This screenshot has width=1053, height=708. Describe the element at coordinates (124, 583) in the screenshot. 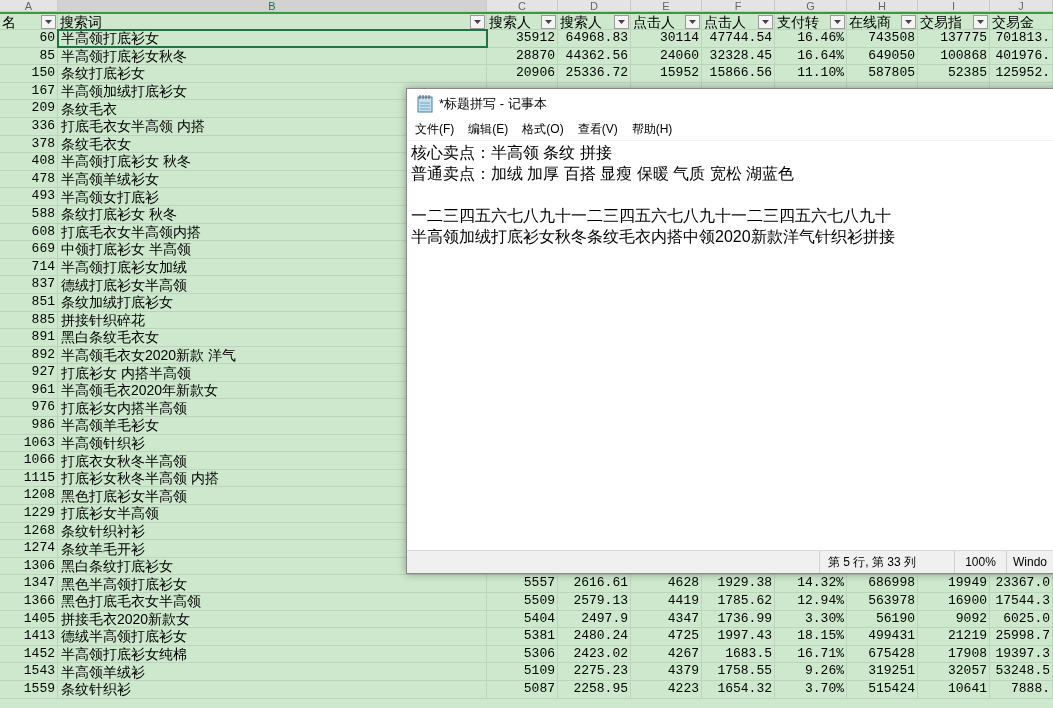

I see `keyword-cell: 黑色半高领打底衫女` at that location.